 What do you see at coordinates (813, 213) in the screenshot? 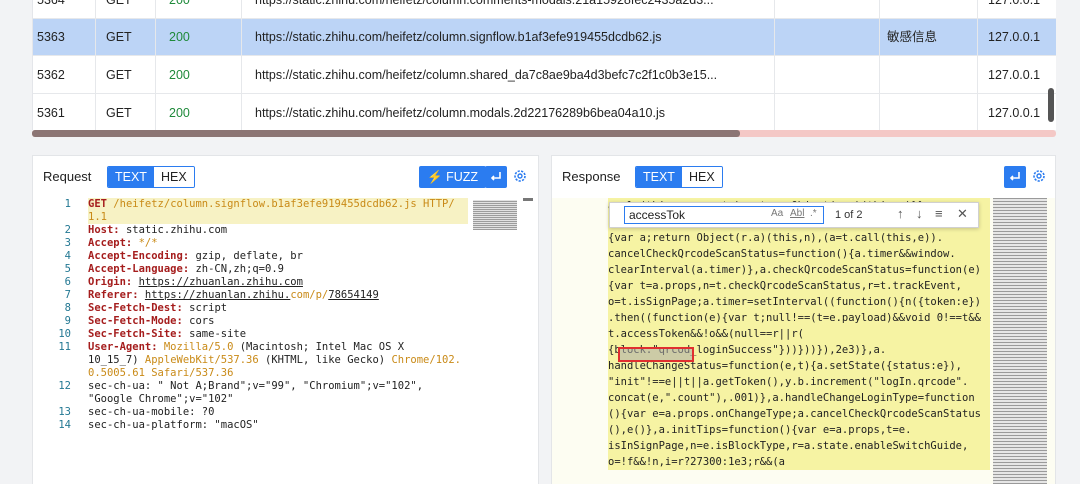
I see `regex-toggle: .*` at bounding box center [813, 213].